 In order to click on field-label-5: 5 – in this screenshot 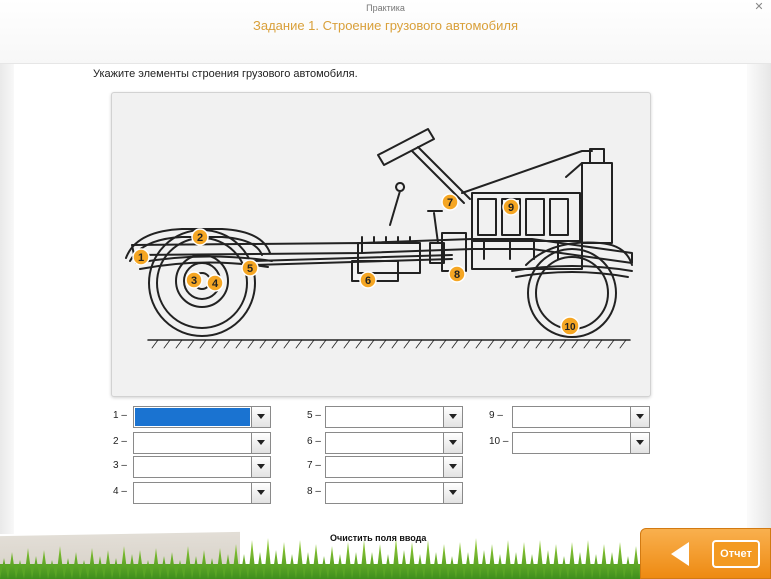, I will do `click(314, 415)`.